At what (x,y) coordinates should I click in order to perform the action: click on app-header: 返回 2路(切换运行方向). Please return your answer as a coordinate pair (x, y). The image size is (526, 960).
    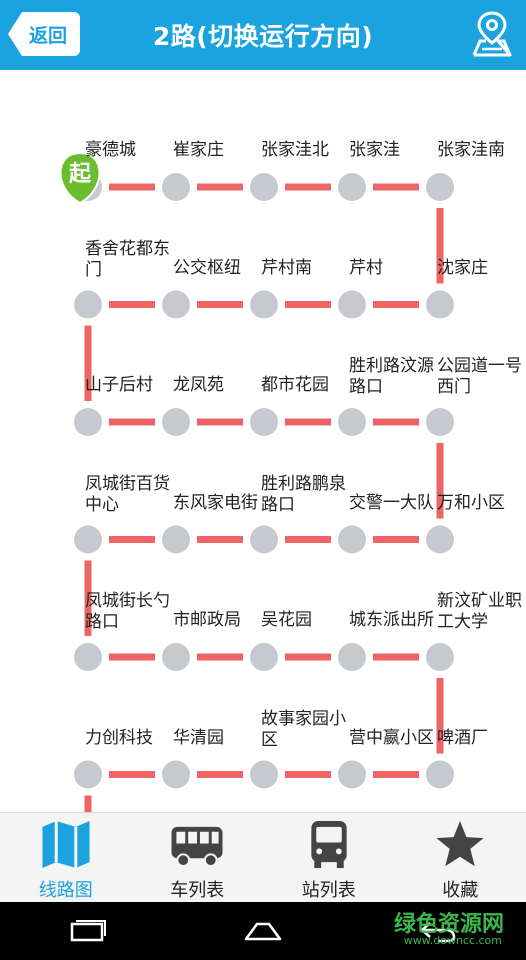
    Looking at the image, I should click on (263, 35).